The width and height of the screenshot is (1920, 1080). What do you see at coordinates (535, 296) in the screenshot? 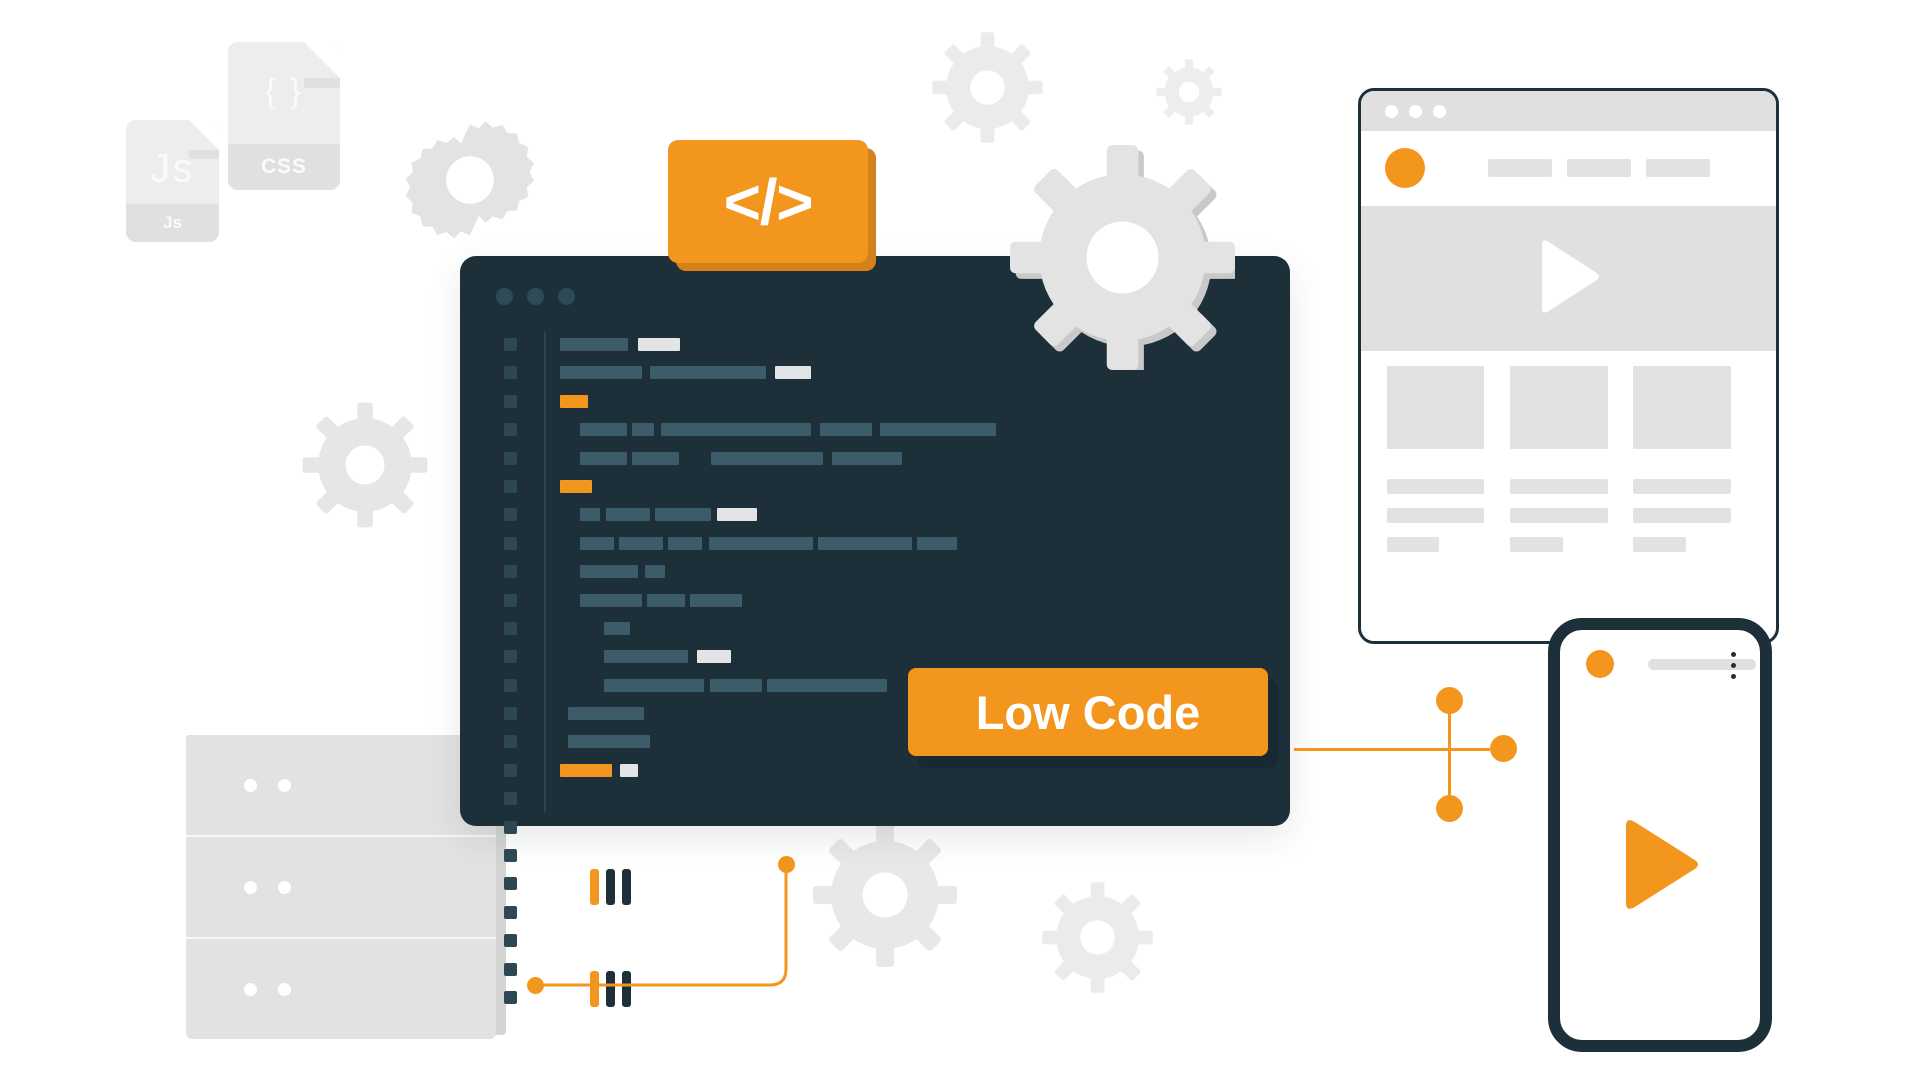
I see `window-dot-minimize` at bounding box center [535, 296].